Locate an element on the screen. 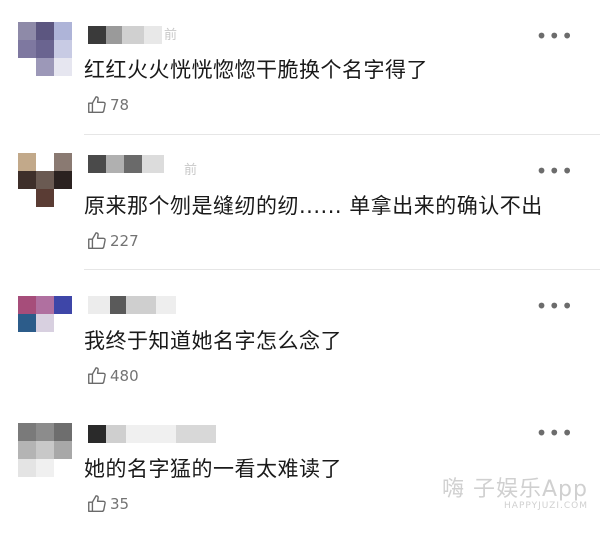  like-button: 35 is located at coordinates (107, 504).